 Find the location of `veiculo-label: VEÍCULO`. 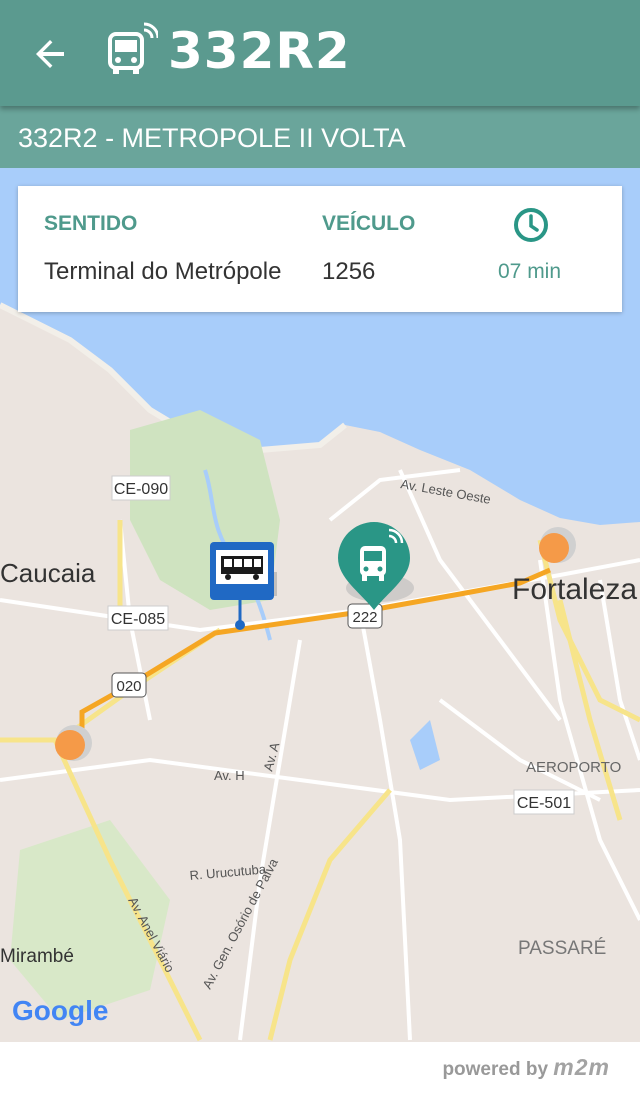

veiculo-label: VEÍCULO is located at coordinates (369, 223).